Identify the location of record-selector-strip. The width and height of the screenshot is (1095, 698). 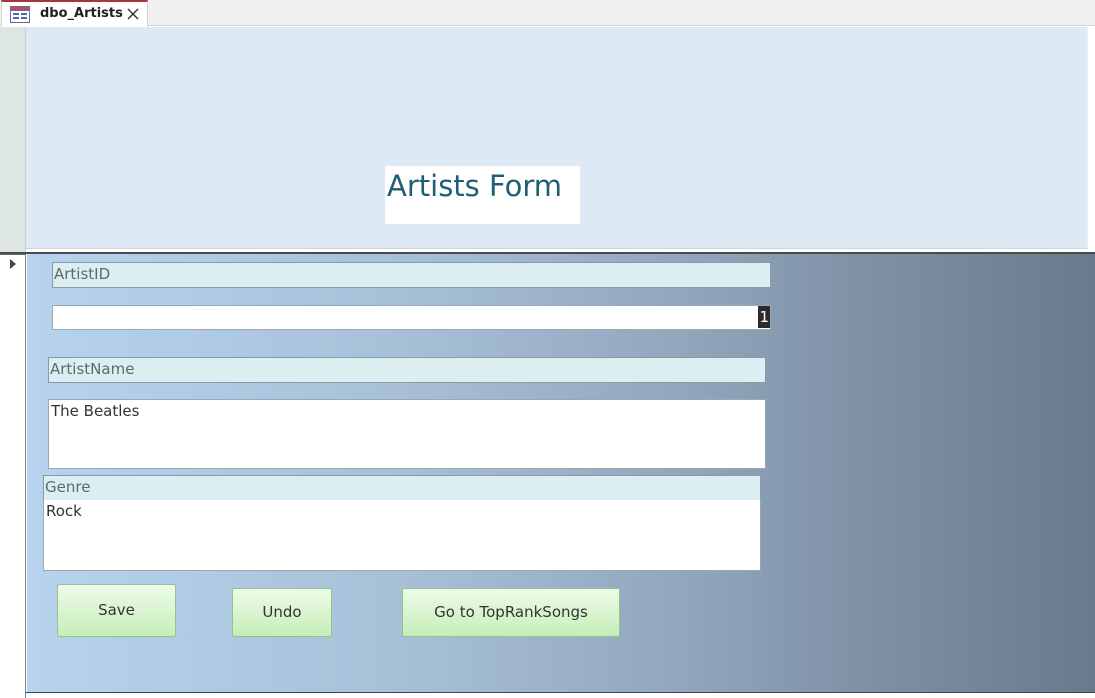
(13, 362).